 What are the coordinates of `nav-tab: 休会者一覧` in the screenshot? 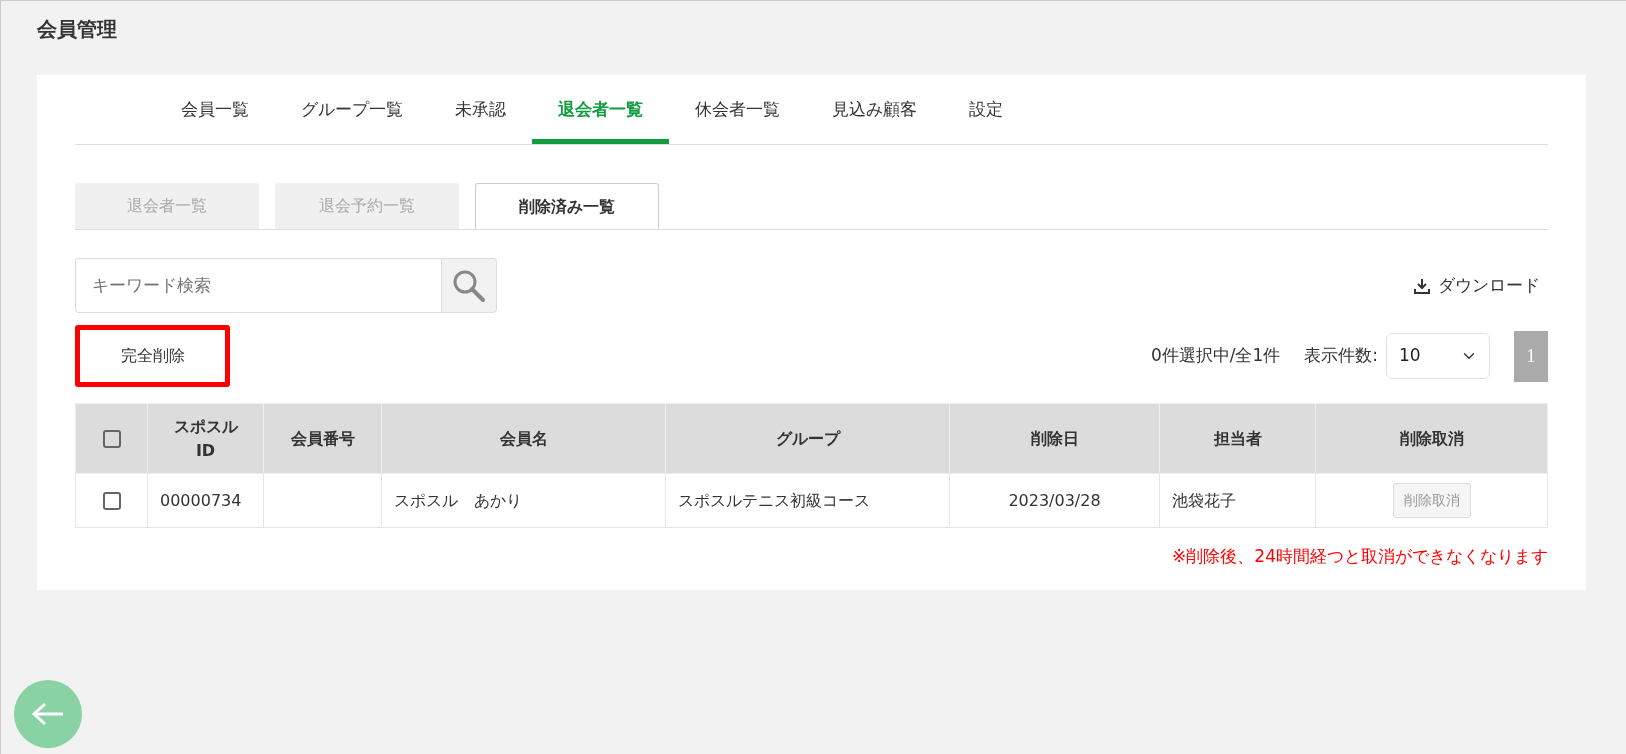 It's located at (737, 109).